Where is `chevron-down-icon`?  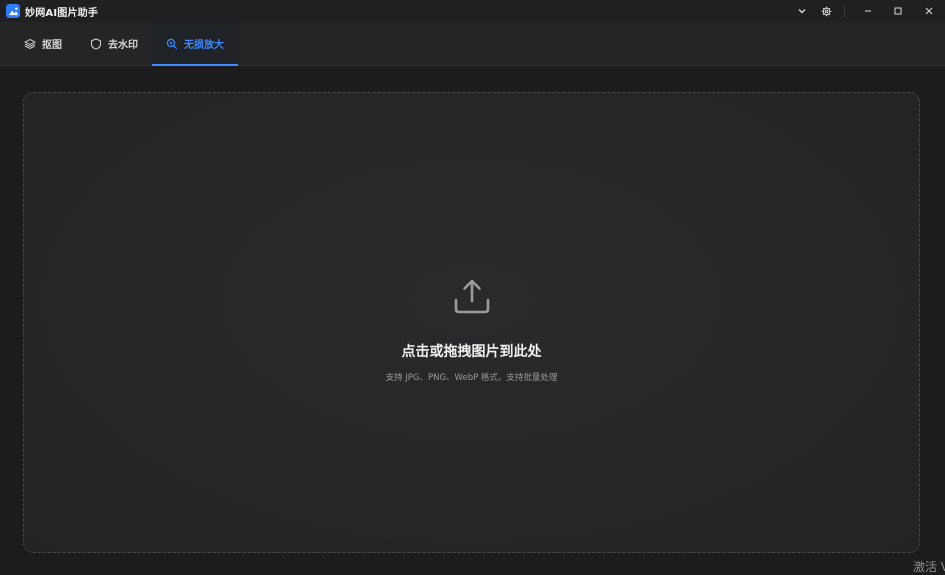
chevron-down-icon is located at coordinates (802, 11).